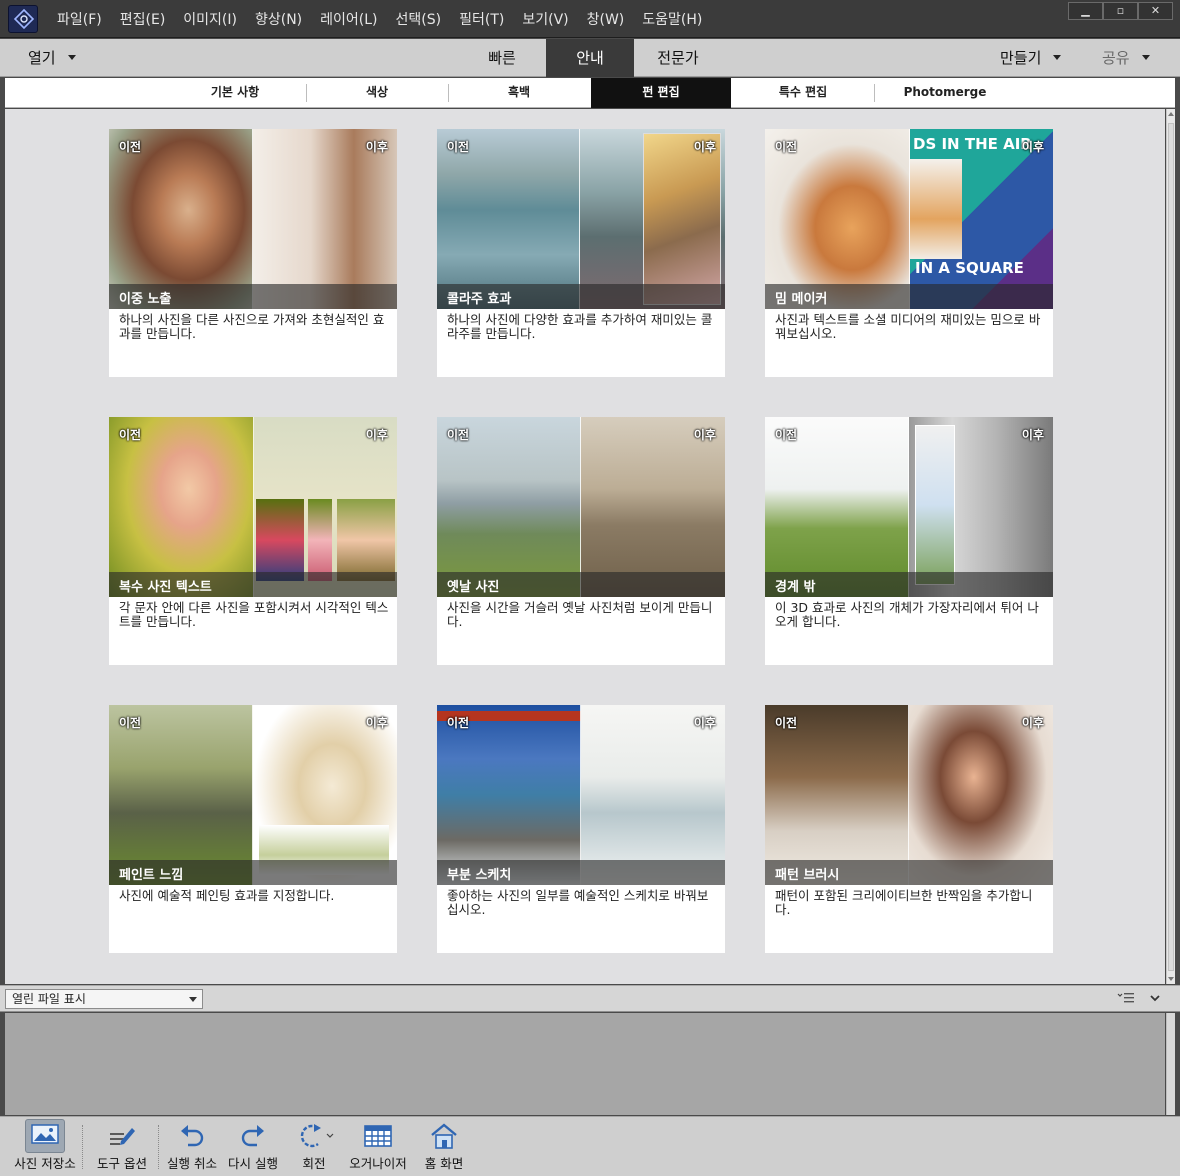  What do you see at coordinates (1031, 57) in the screenshot?
I see `create-button: 만들기` at bounding box center [1031, 57].